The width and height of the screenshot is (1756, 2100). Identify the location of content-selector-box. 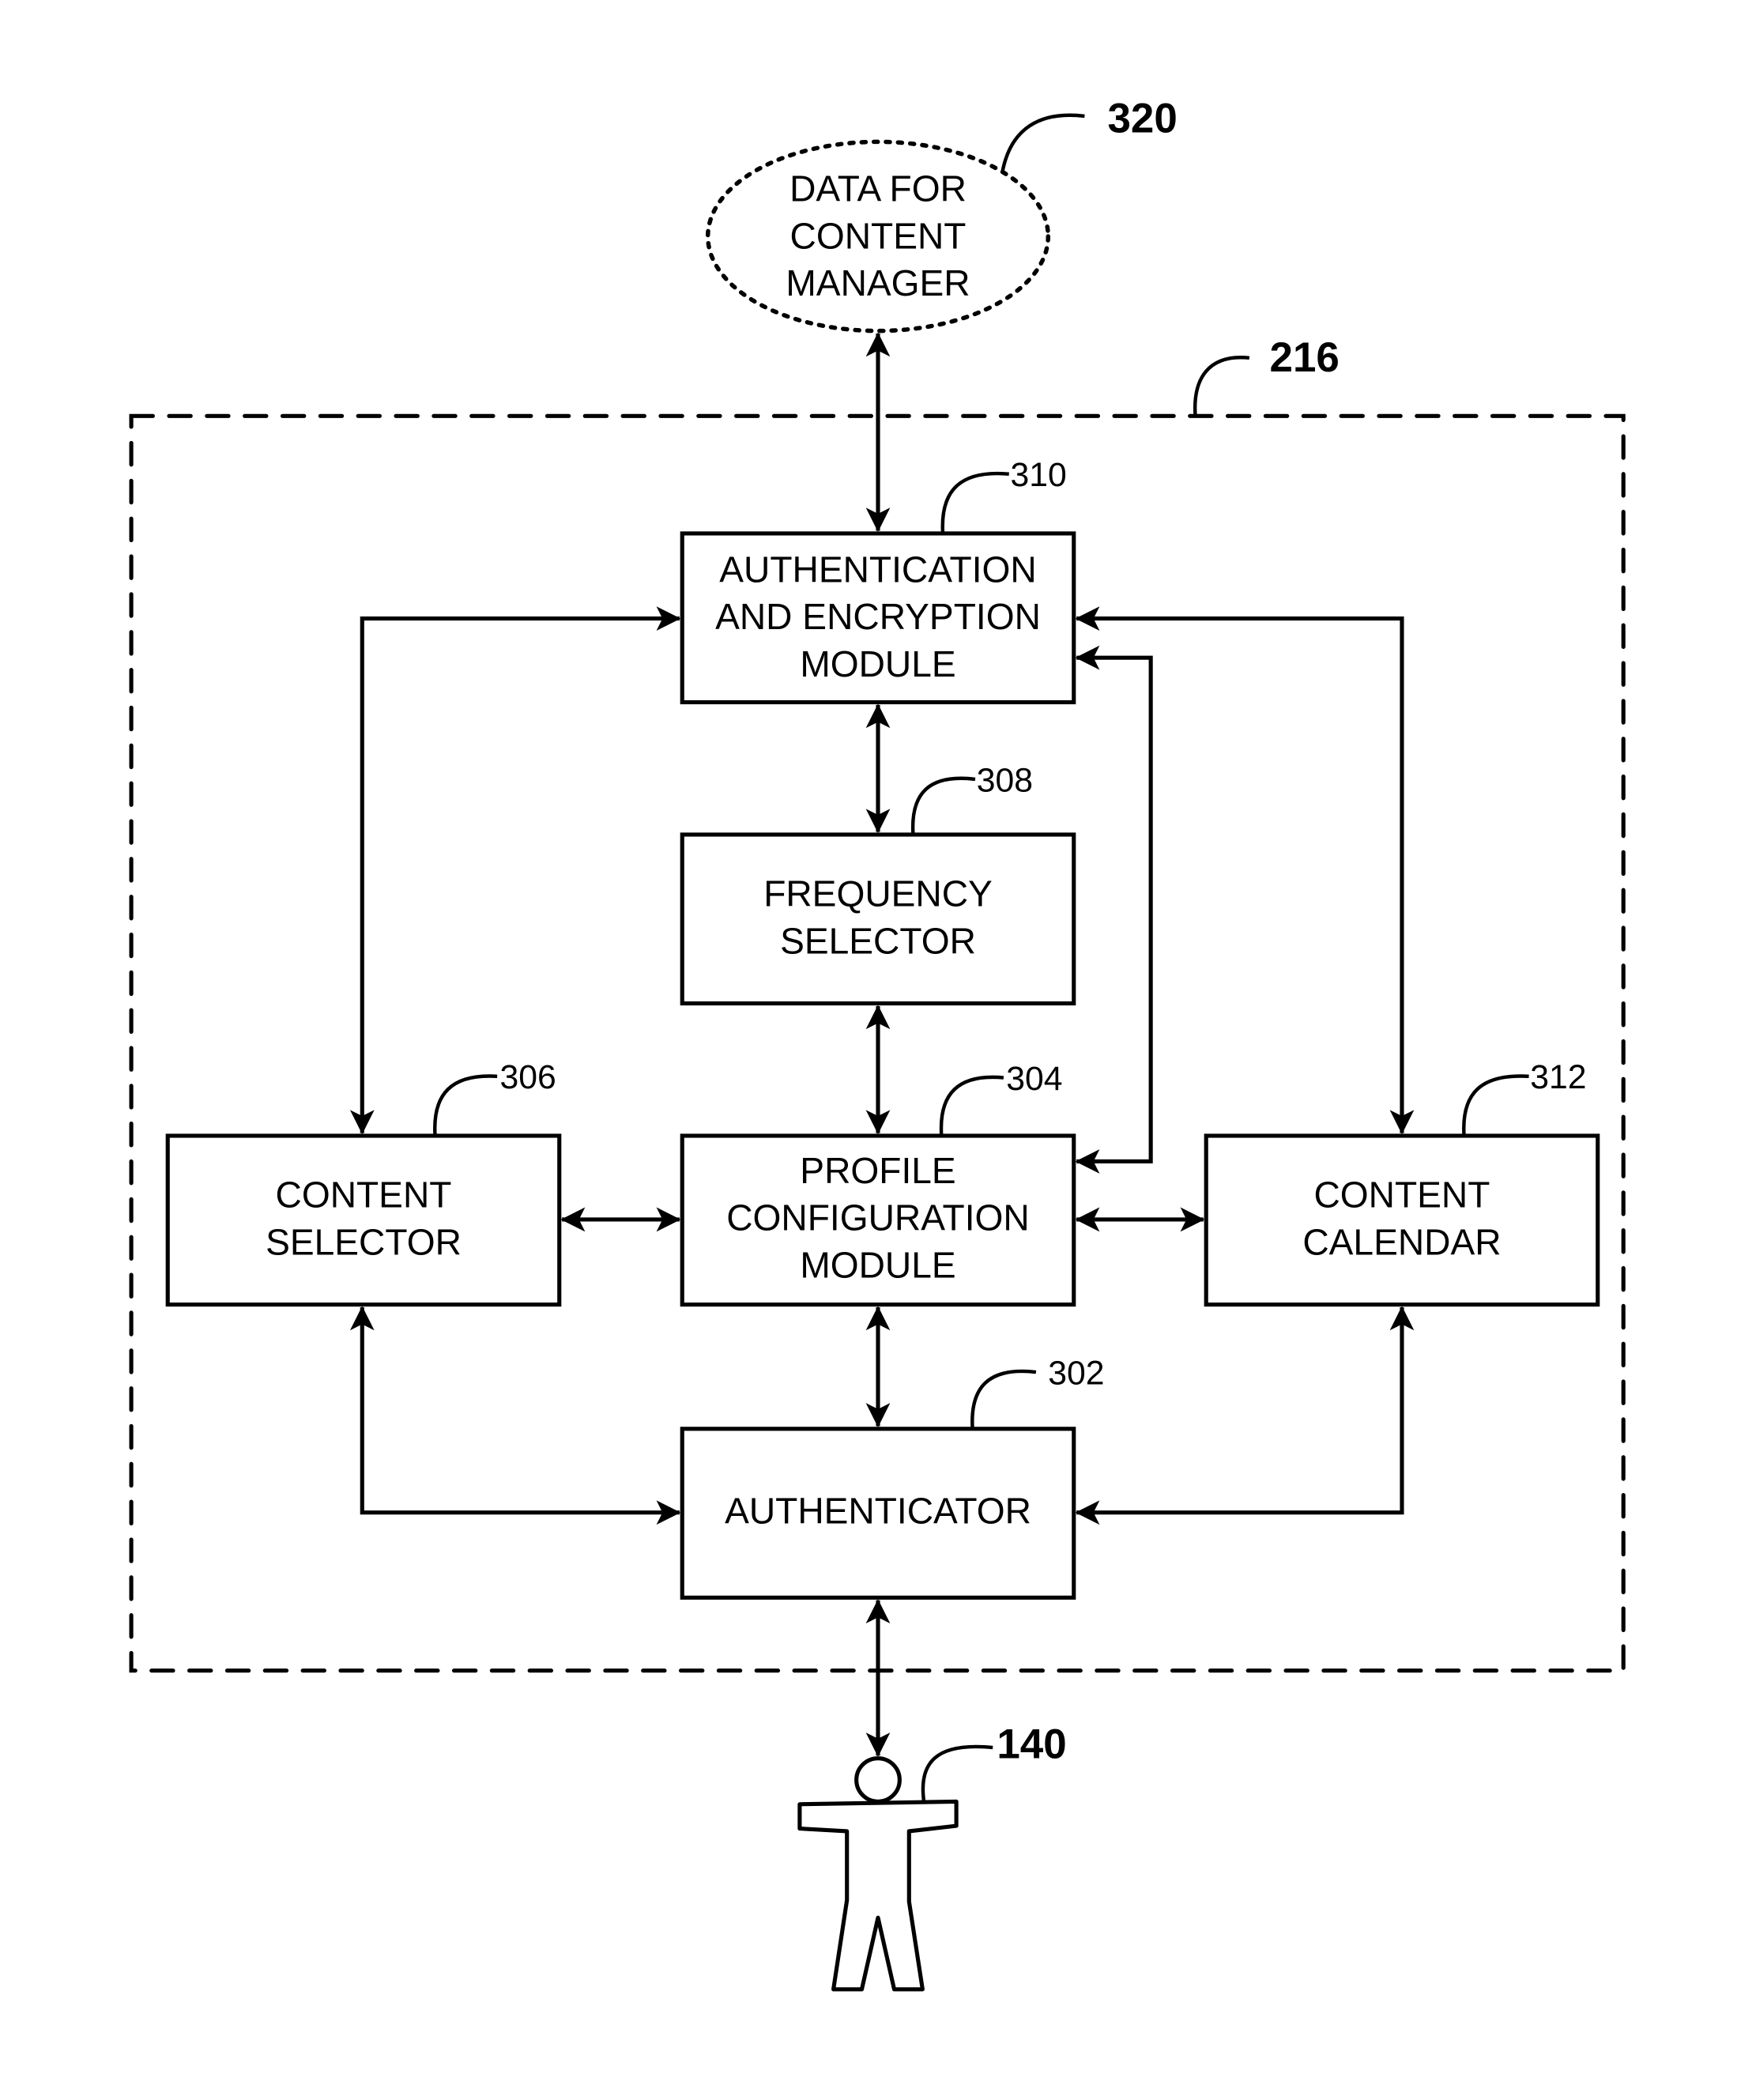
(363, 1220).